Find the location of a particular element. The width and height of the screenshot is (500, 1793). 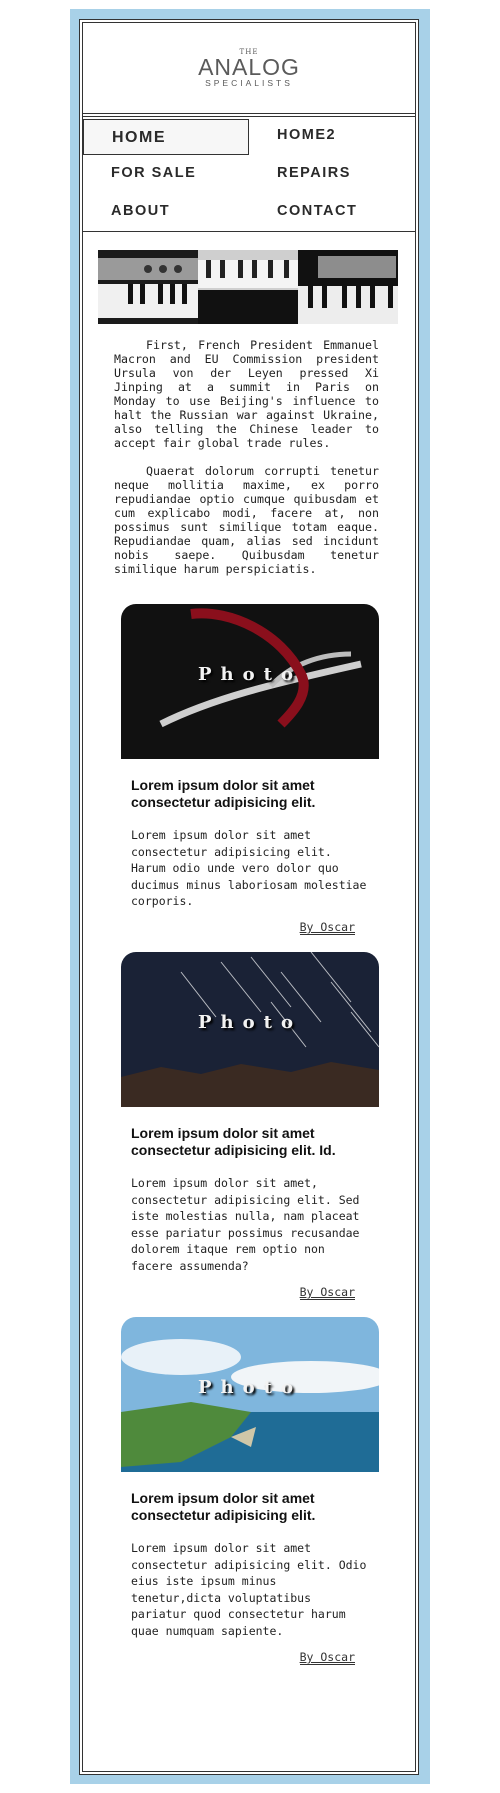

nav-repairs: REPAIRS is located at coordinates (332, 173).